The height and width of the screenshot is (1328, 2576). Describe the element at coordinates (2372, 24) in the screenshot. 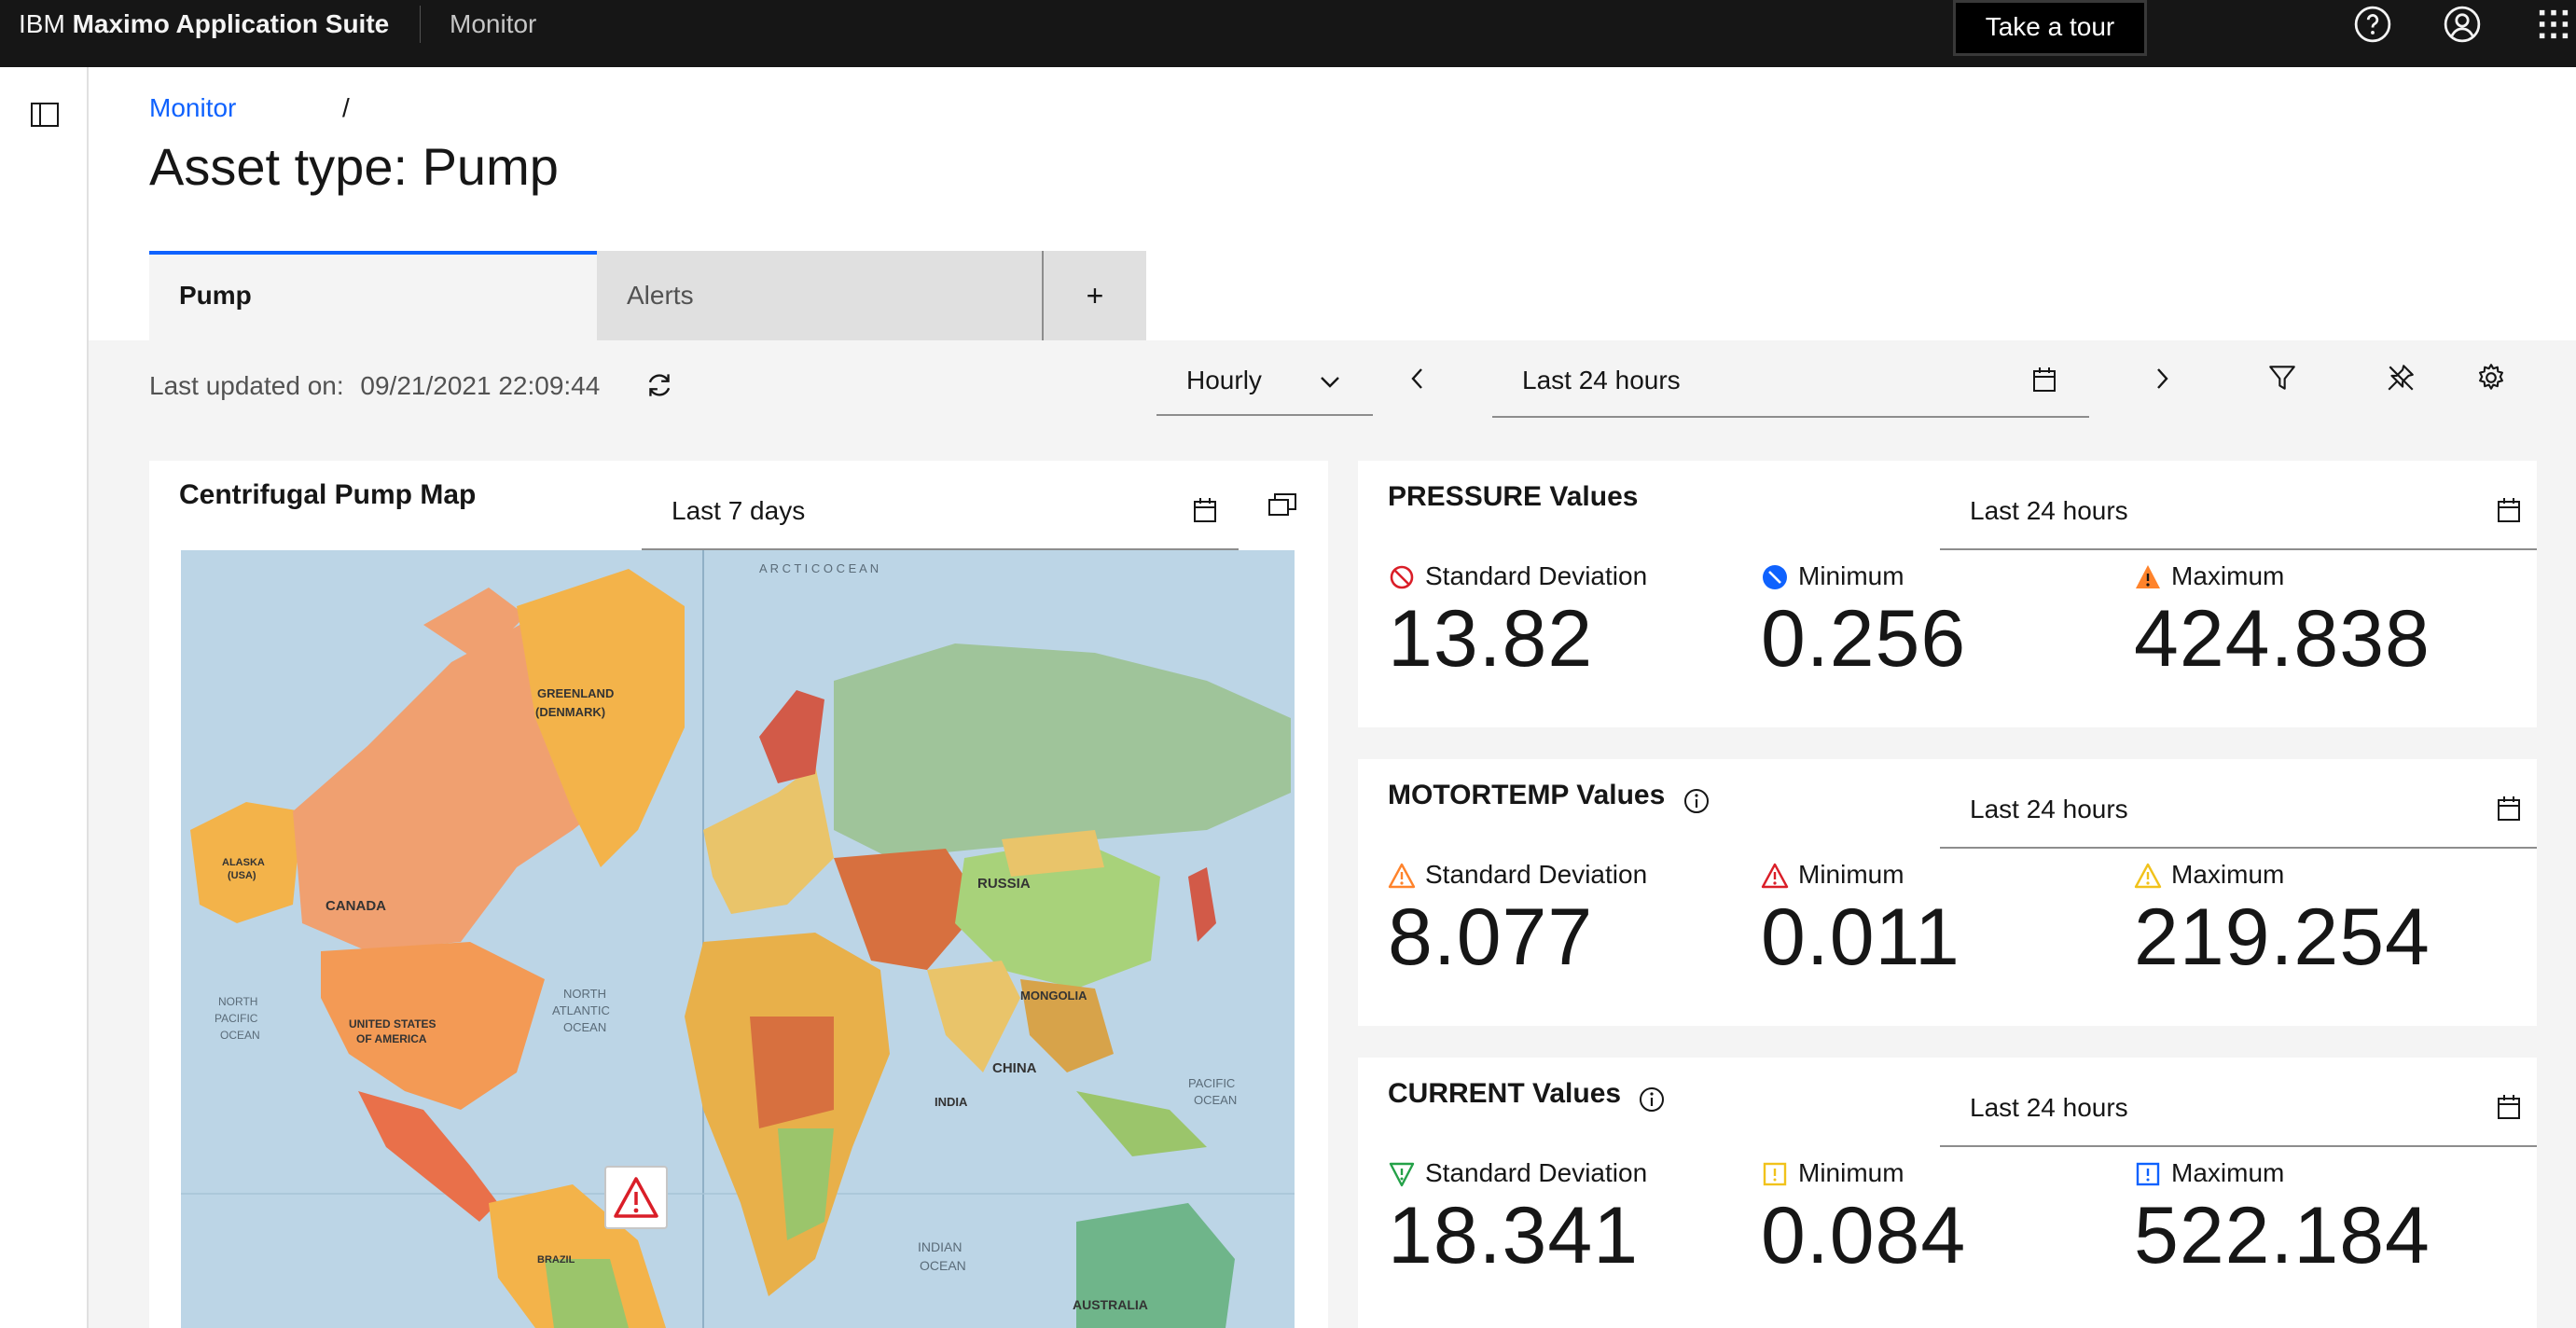

I see `help-icon` at that location.